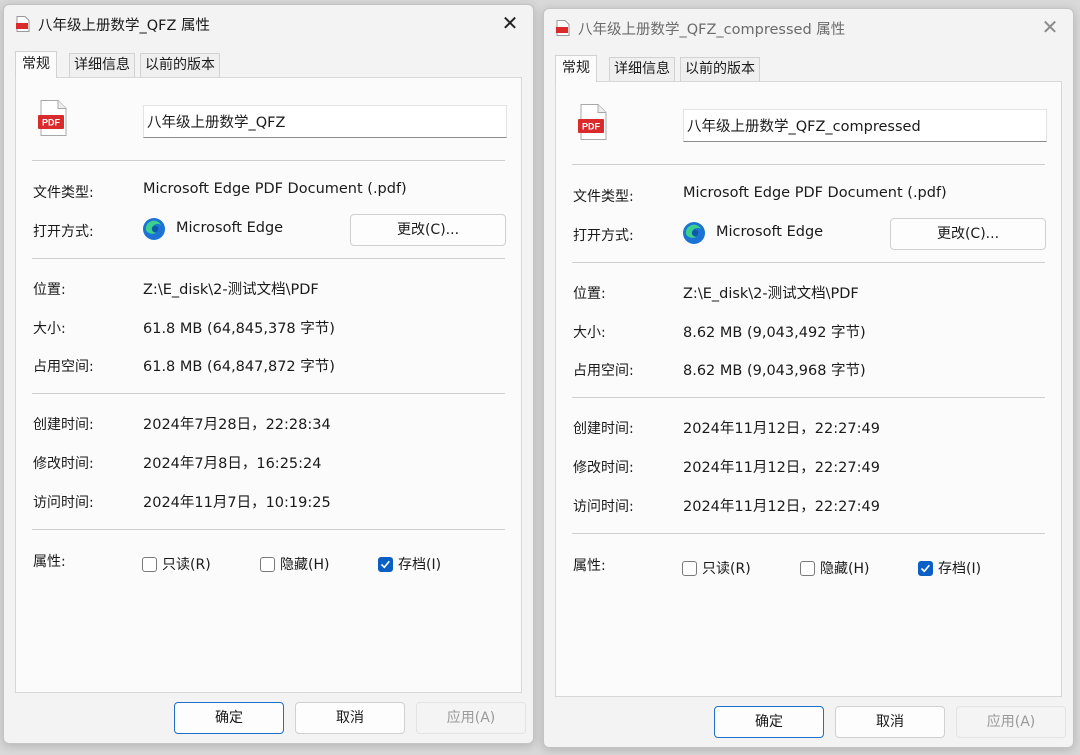  What do you see at coordinates (774, 333) in the screenshot?
I see `size-value: 8.62 MB (9,043,492 字节)` at bounding box center [774, 333].